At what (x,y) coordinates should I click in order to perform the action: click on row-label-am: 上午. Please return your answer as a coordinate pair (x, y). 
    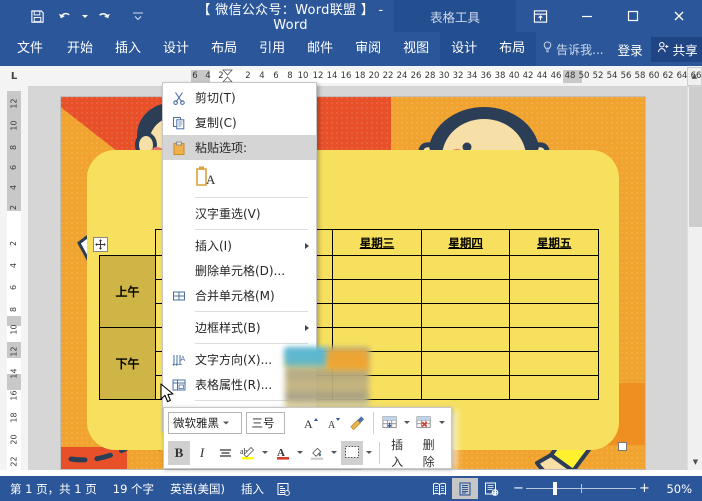
    Looking at the image, I should click on (127, 291).